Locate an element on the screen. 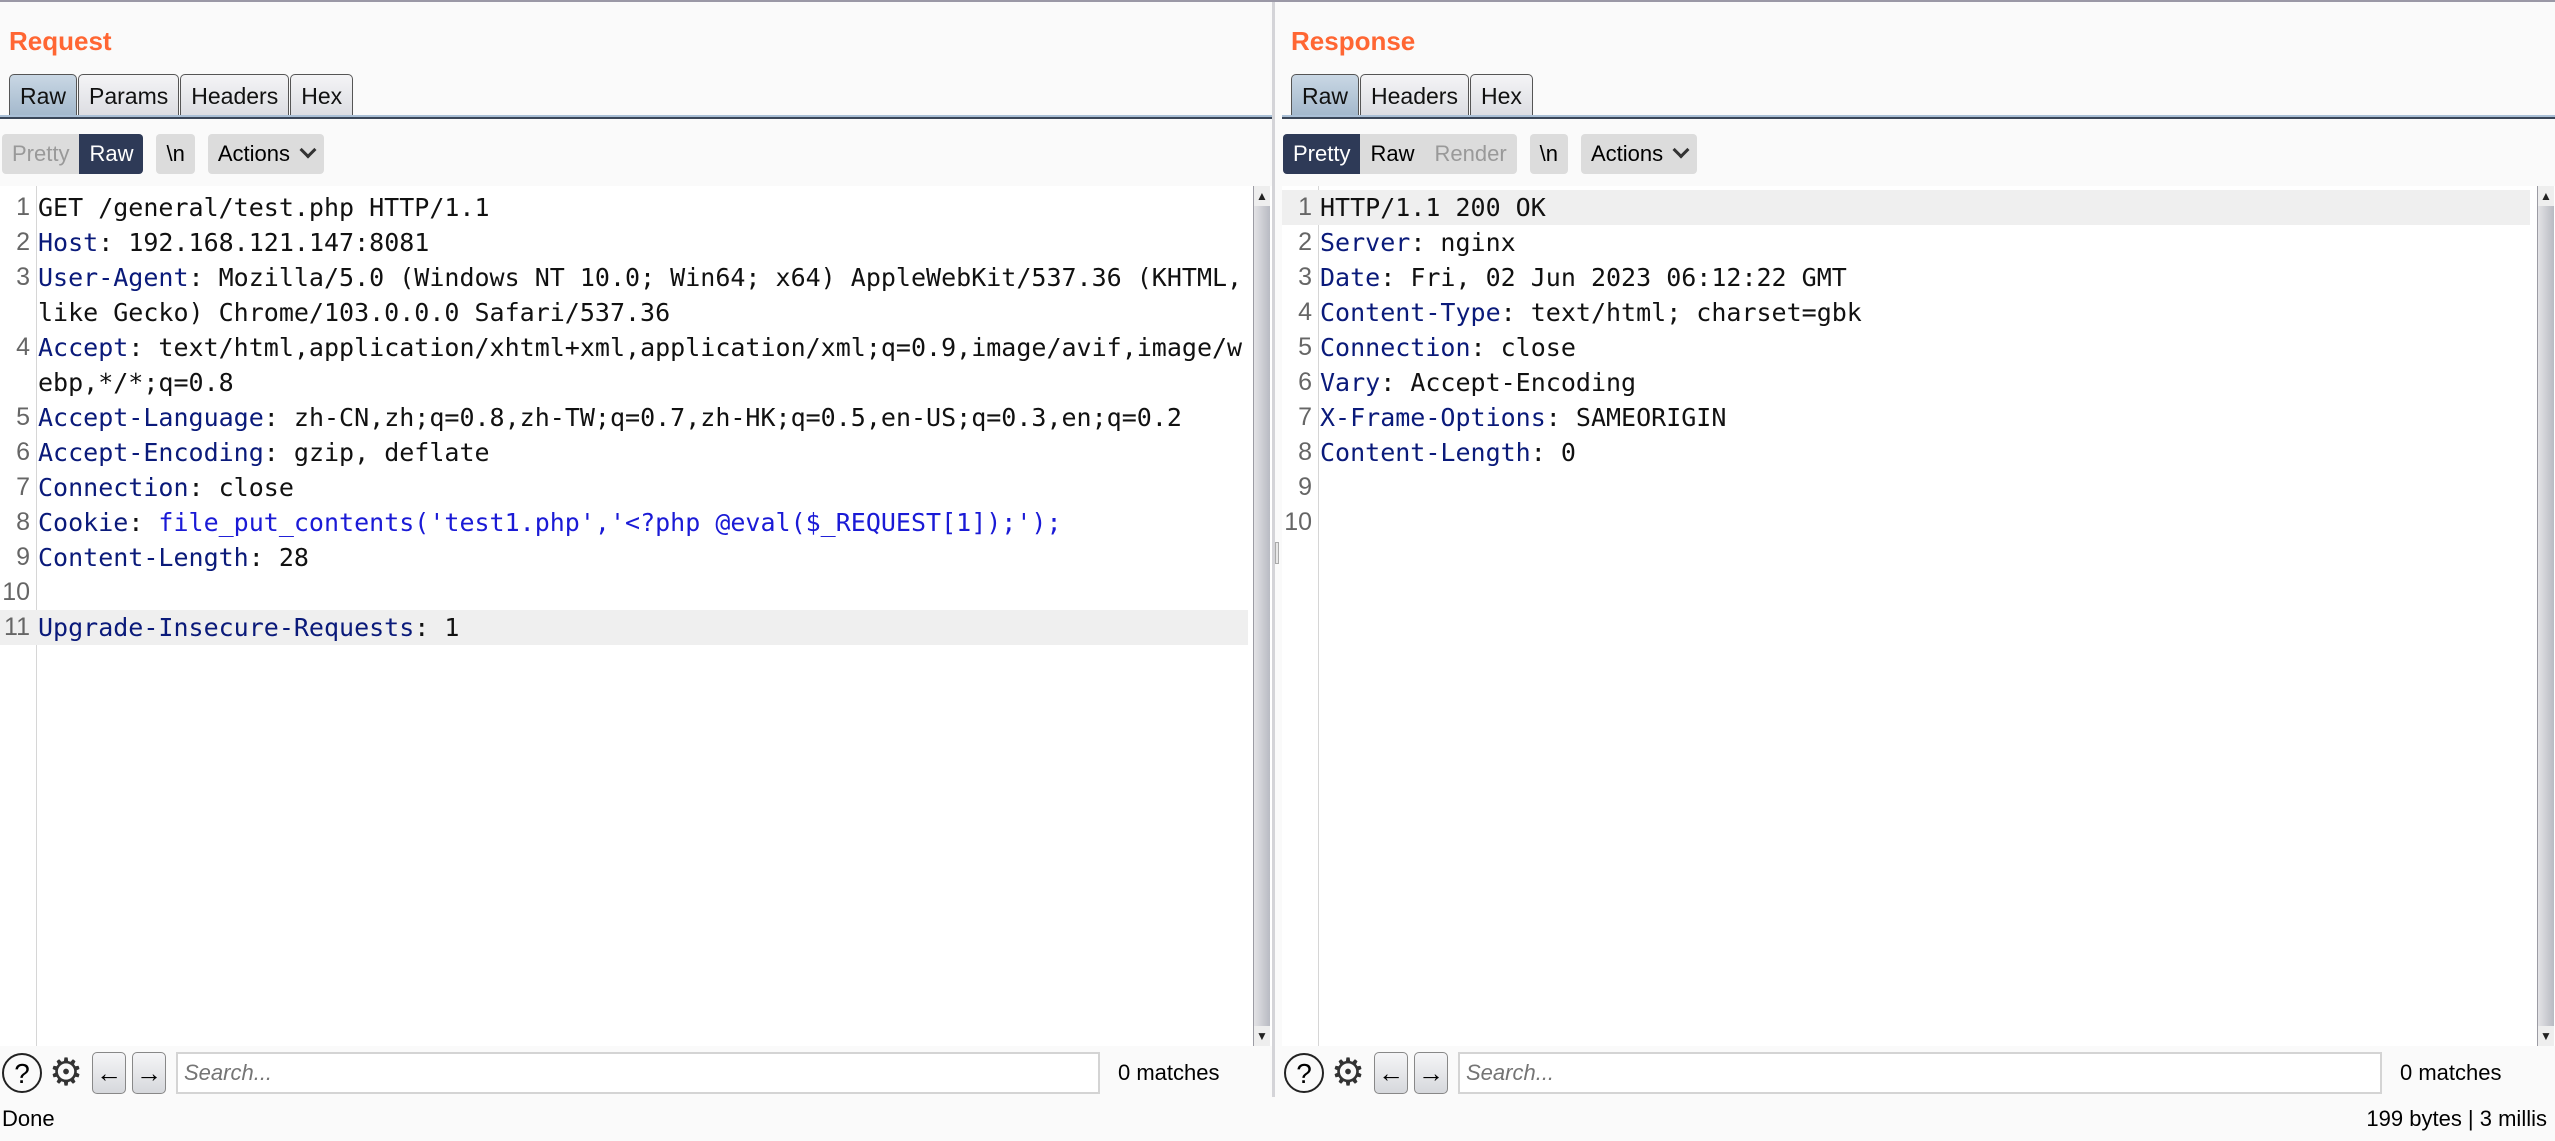  response-toolbar: Pretty Raw Render \n Actions is located at coordinates (1496, 154).